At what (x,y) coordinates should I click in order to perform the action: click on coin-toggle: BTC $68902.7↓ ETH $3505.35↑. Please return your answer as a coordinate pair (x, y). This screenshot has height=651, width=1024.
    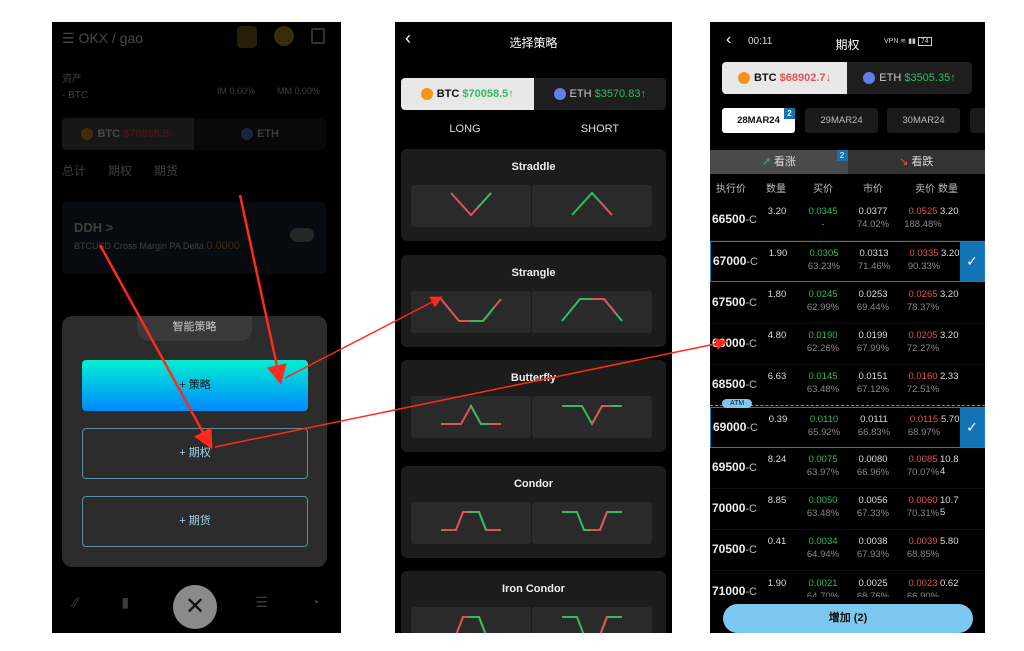
    Looking at the image, I should click on (847, 78).